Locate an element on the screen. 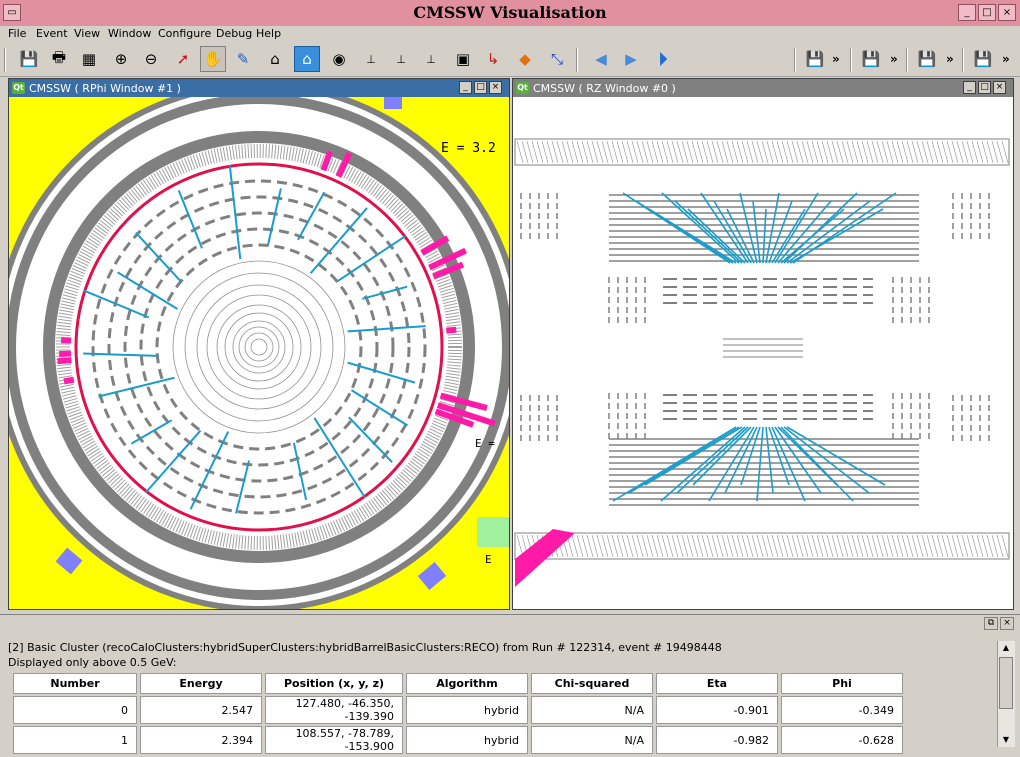 This screenshot has width=1020, height=757. rz-minimize-button: _ is located at coordinates (969, 87).